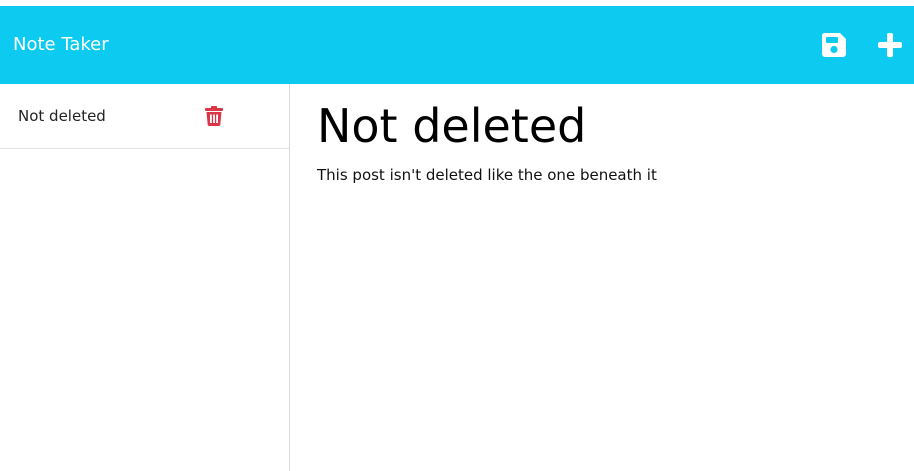 This screenshot has width=914, height=471. I want to click on list-item: Not deleted, so click(144, 116).